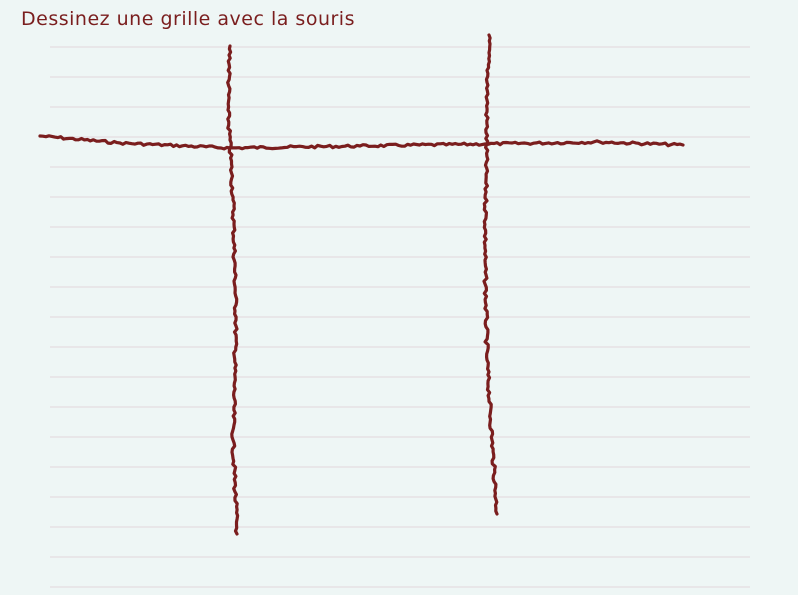 The height and width of the screenshot is (595, 798). What do you see at coordinates (188, 19) in the screenshot?
I see `instruction-title: Dessinez une grille avec la souris` at bounding box center [188, 19].